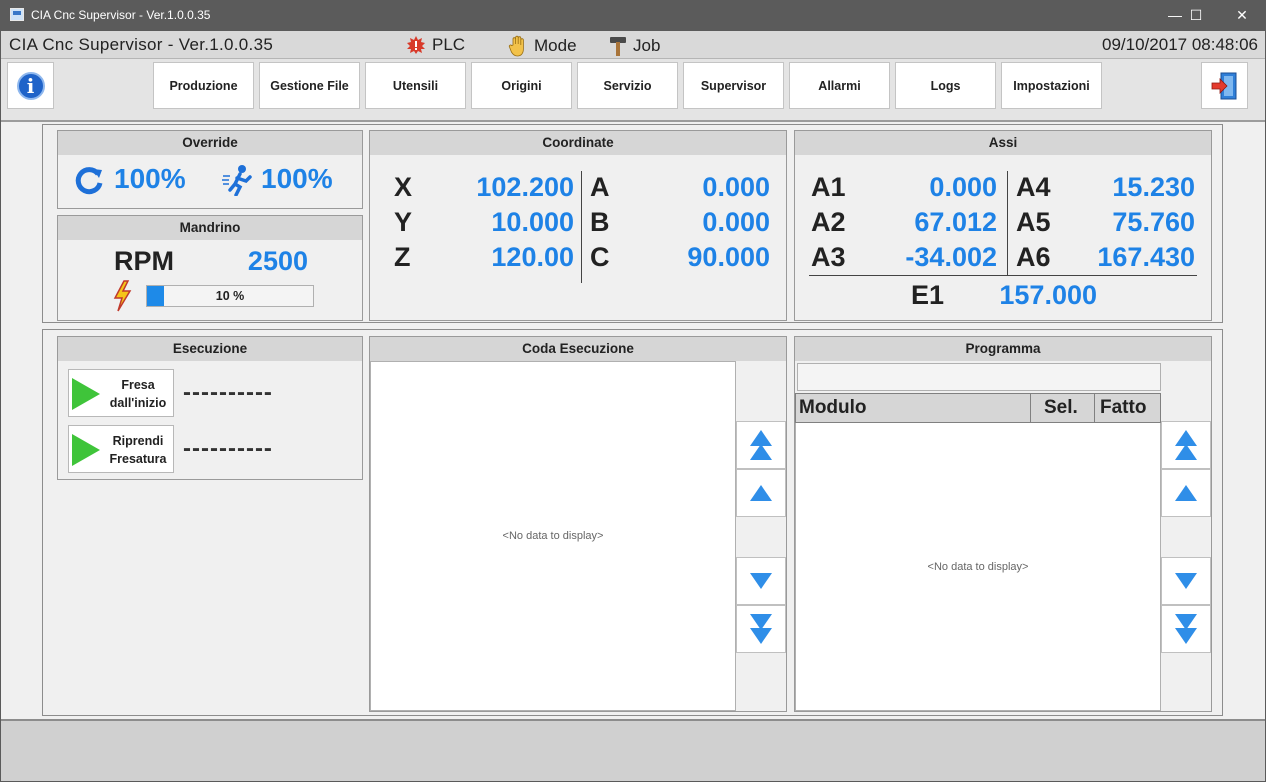 The image size is (1266, 782). I want to click on up-arrow-icon, so click(1186, 493).